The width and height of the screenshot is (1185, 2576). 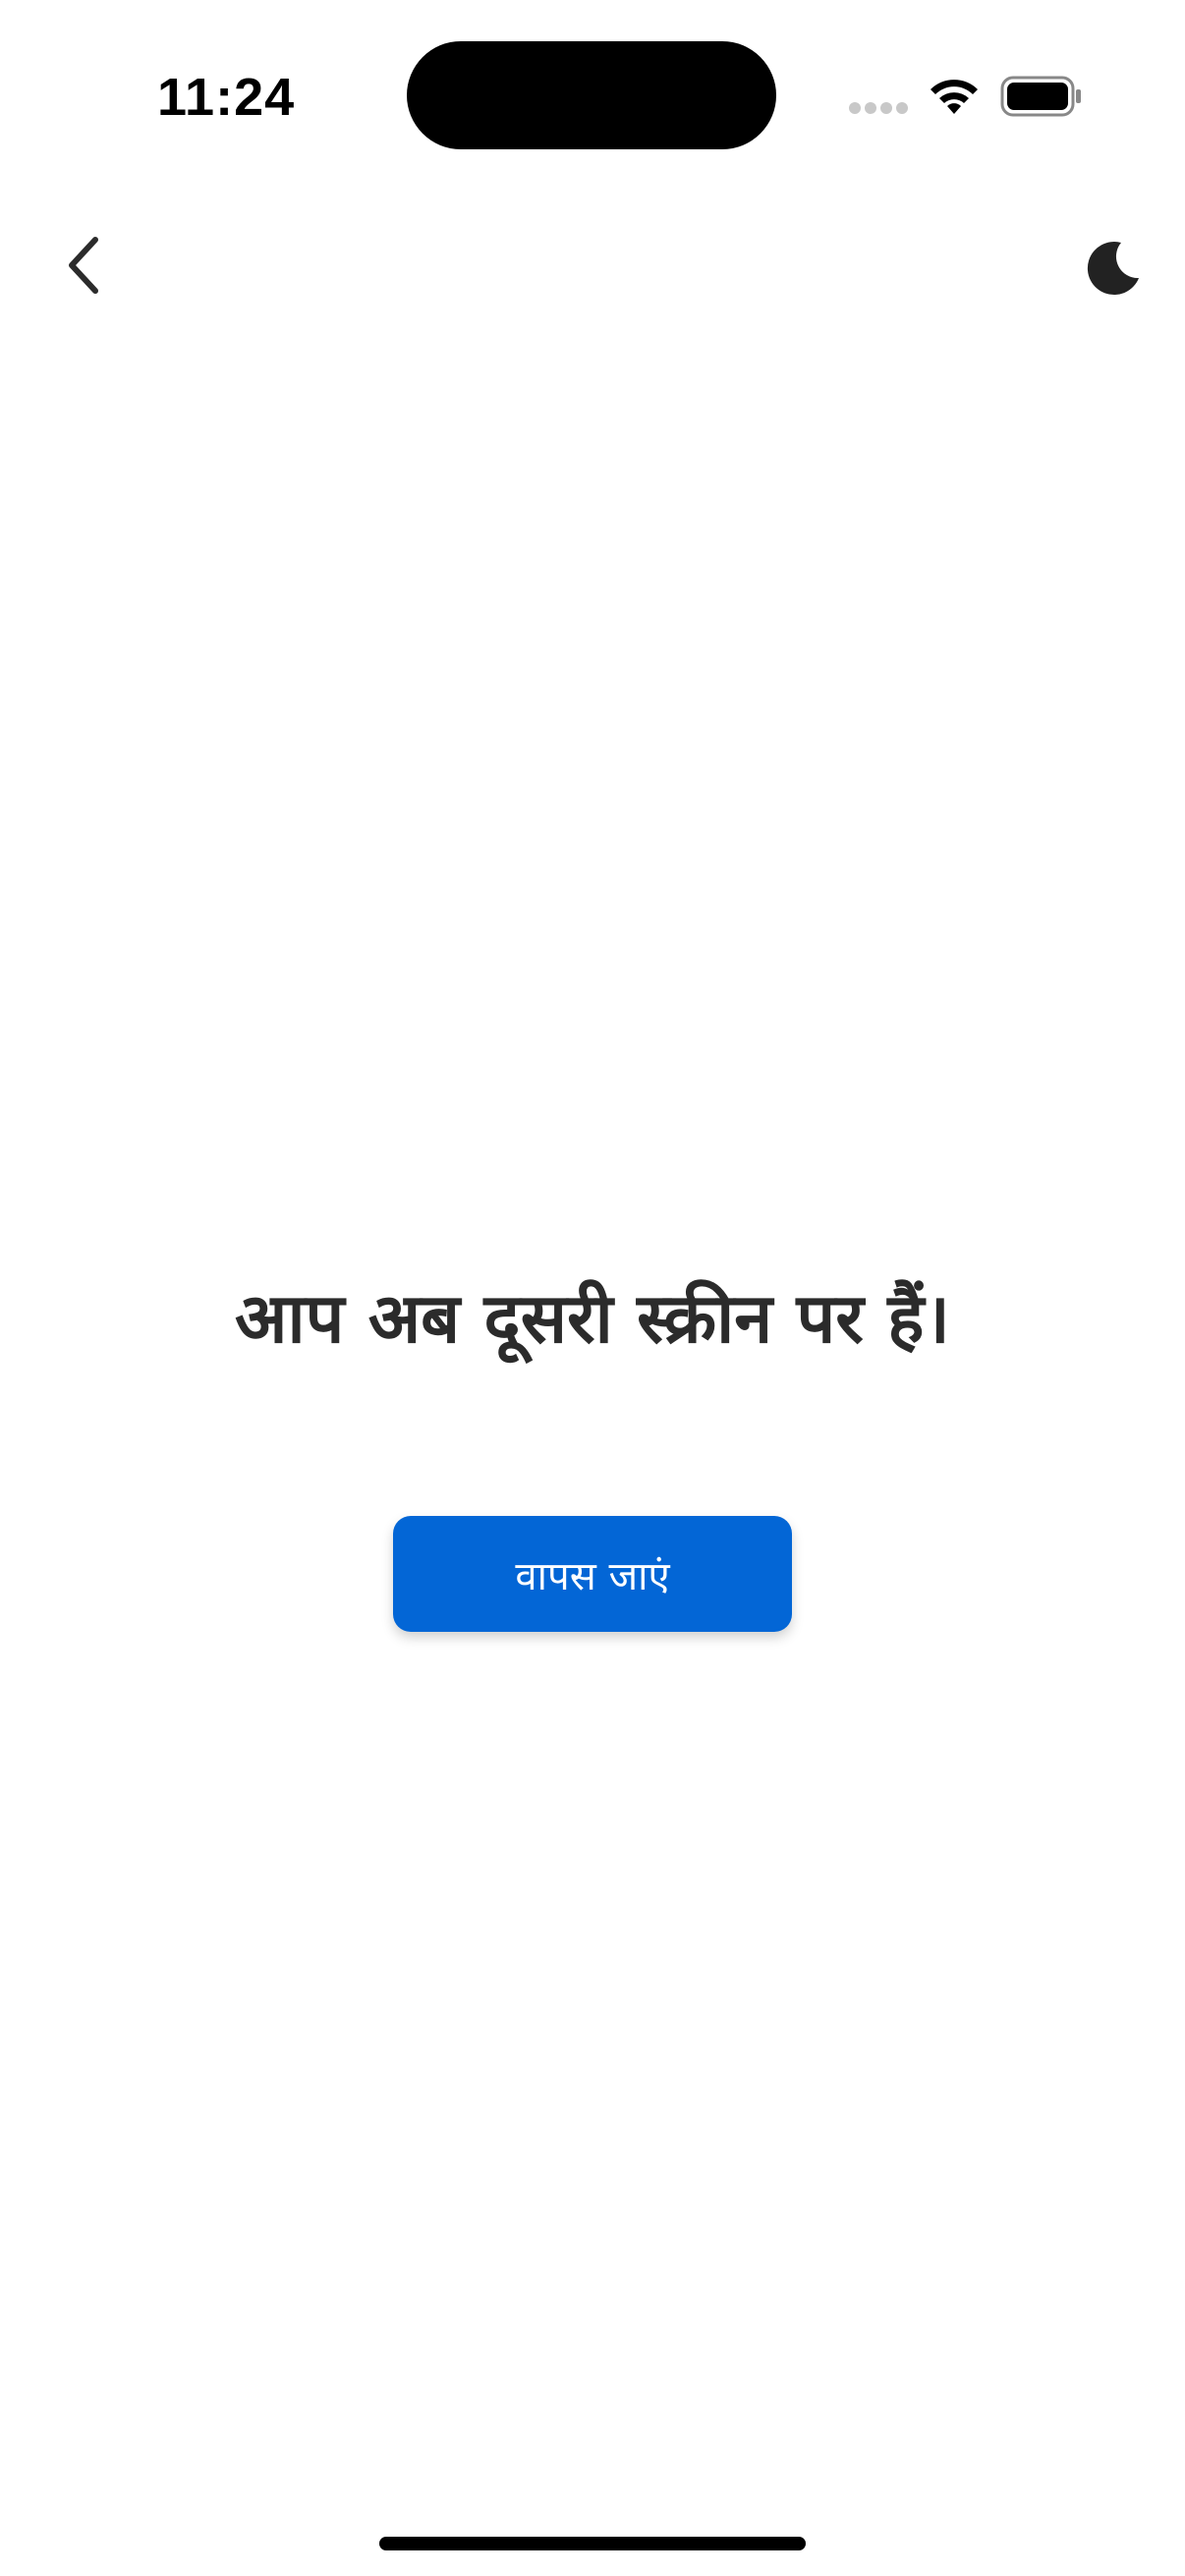 I want to click on go-back-button: वापस जाएं, so click(x=592, y=1574).